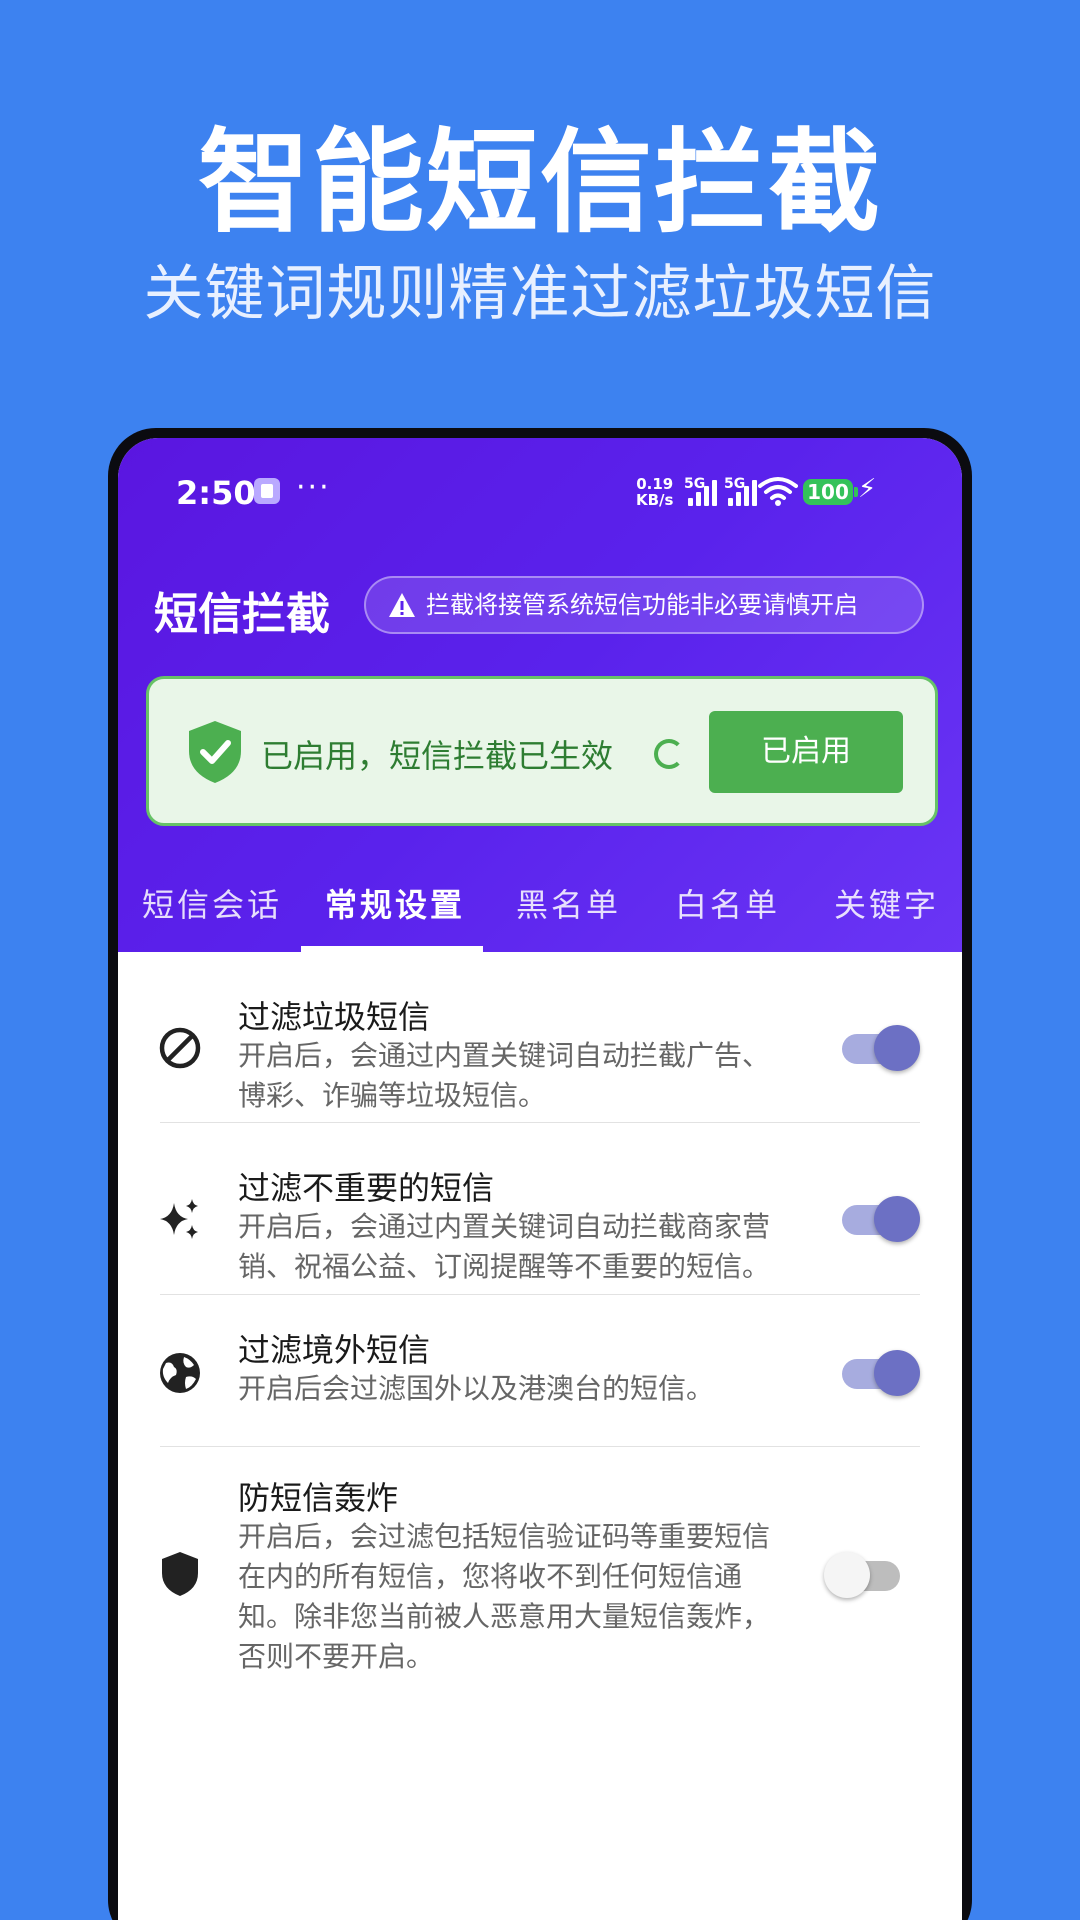  Describe the element at coordinates (476, 1388) in the screenshot. I see `setting-description: 开启后会过滤国外以及港澳台的短信。` at that location.